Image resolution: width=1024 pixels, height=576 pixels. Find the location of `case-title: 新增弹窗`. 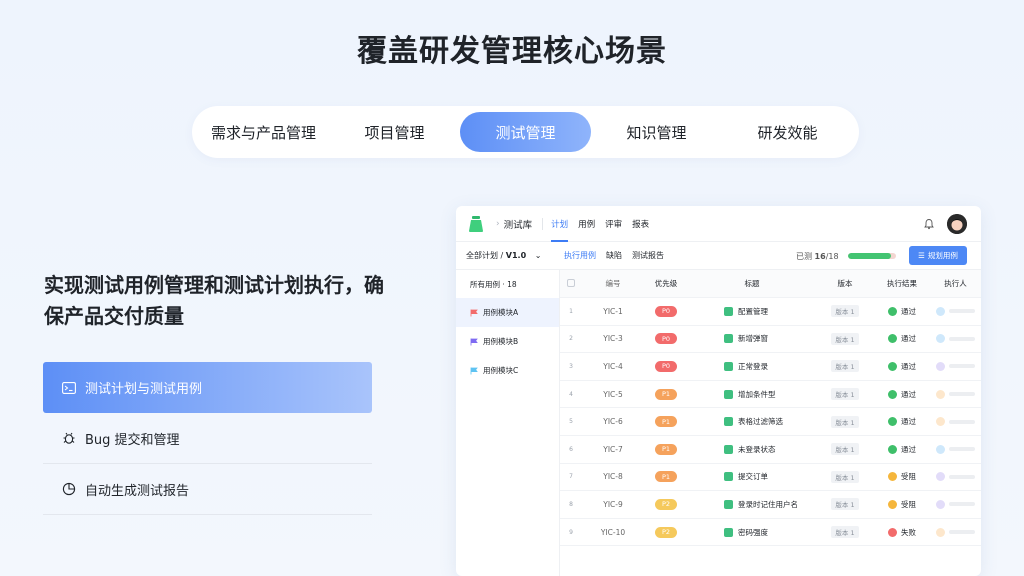

case-title: 新增弹窗 is located at coordinates (753, 338).